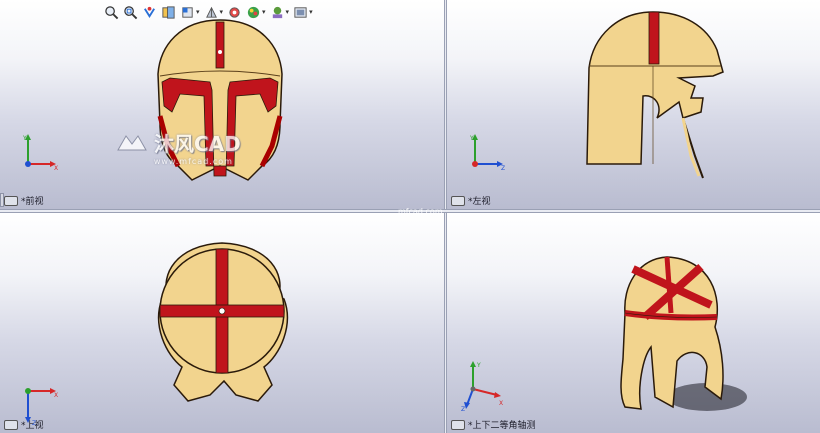 Image resolution: width=820 pixels, height=433 pixels. Describe the element at coordinates (220, 100) in the screenshot. I see `helmet-front-model` at that location.